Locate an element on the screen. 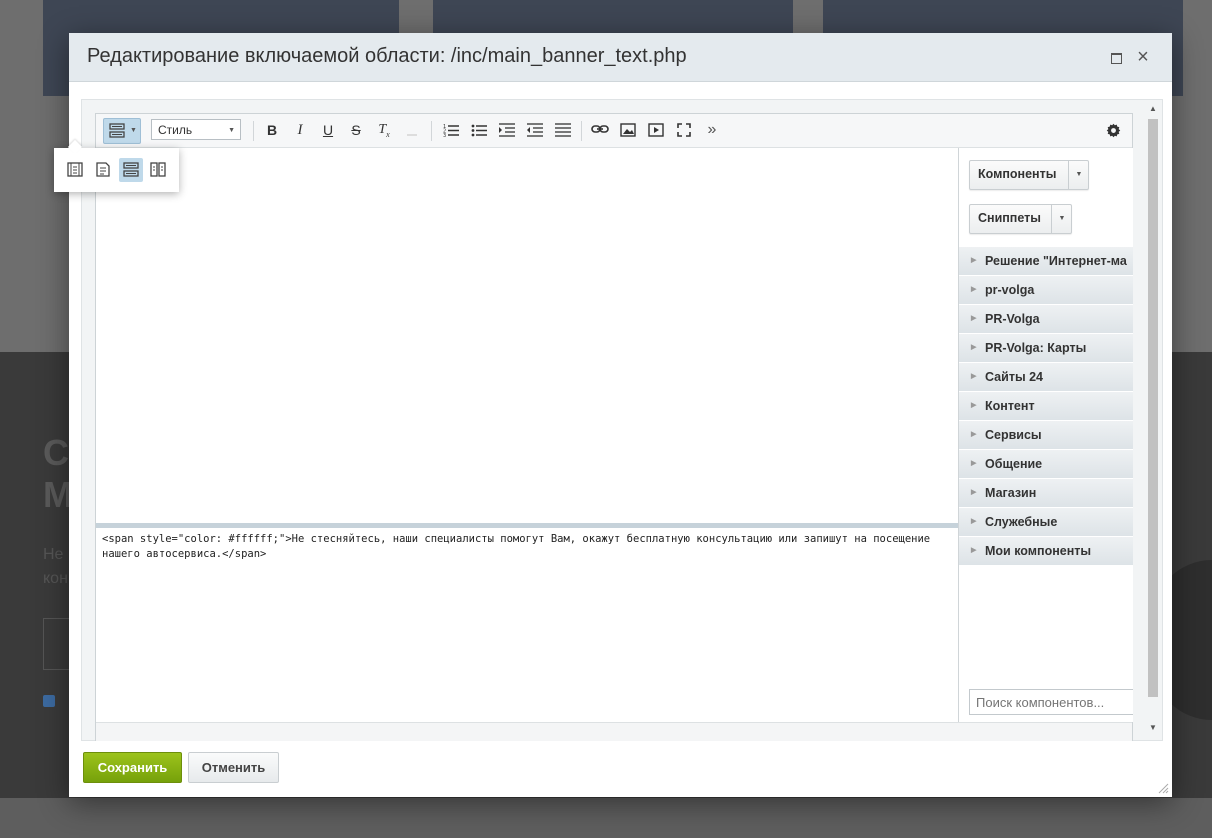  maximize-icon is located at coordinates (1116, 57).